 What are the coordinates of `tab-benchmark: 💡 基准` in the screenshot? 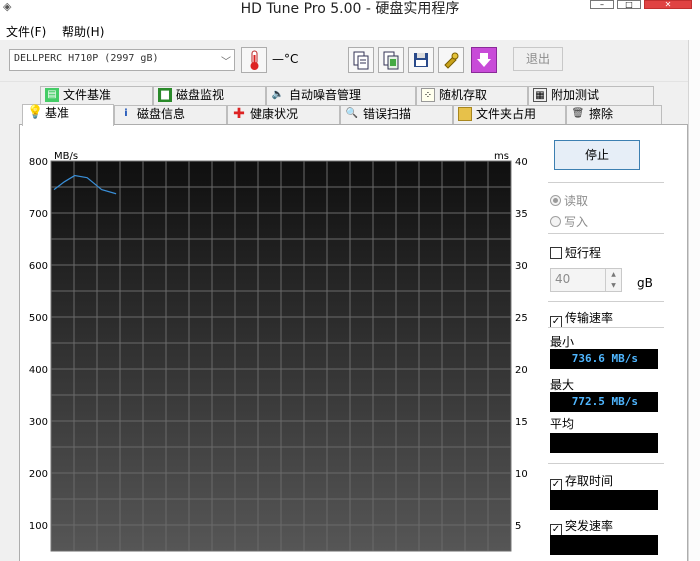 It's located at (68, 115).